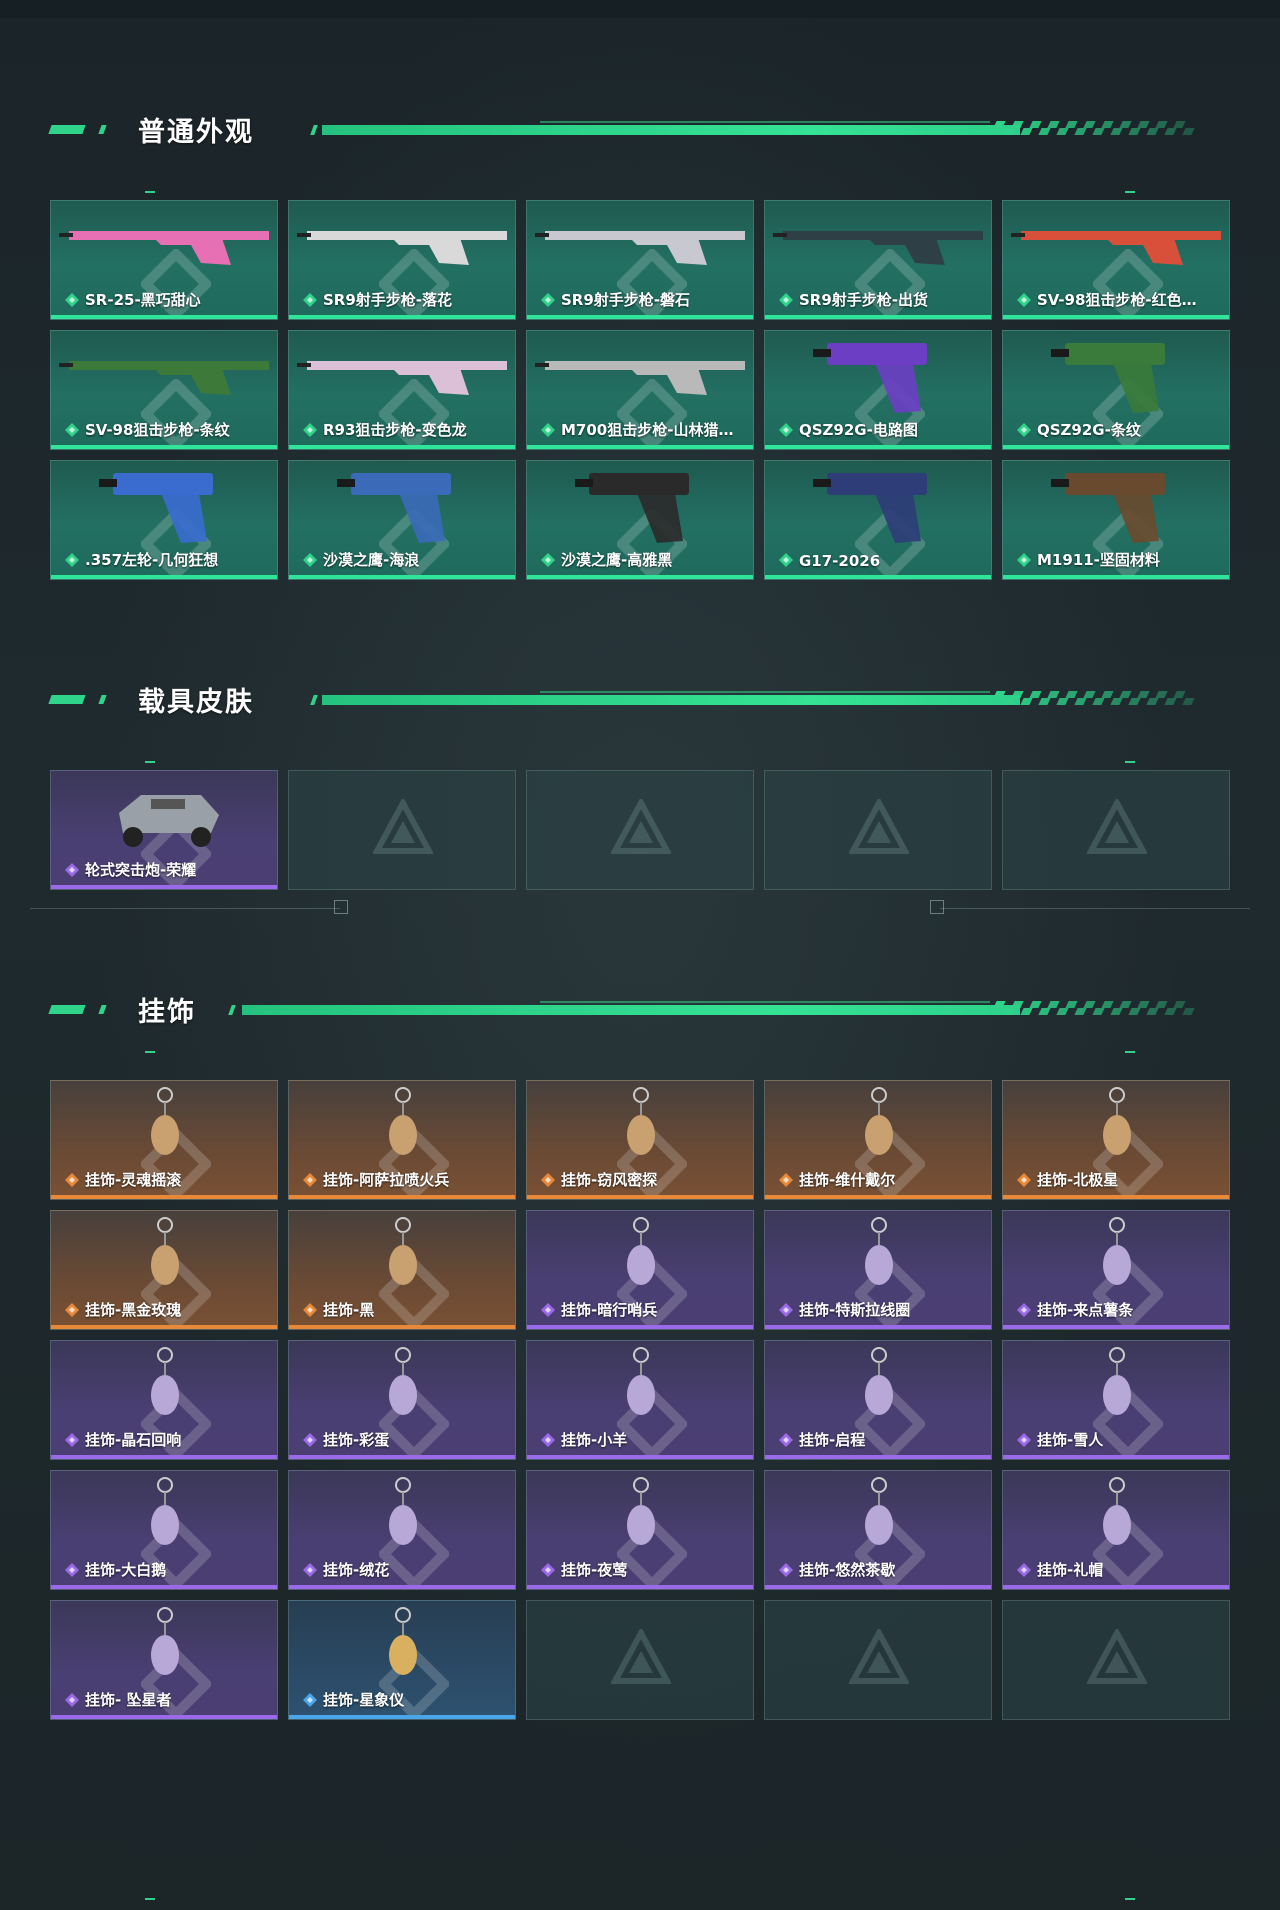 The height and width of the screenshot is (1910, 1280). What do you see at coordinates (1095, 908) in the screenshot?
I see `divider-line` at bounding box center [1095, 908].